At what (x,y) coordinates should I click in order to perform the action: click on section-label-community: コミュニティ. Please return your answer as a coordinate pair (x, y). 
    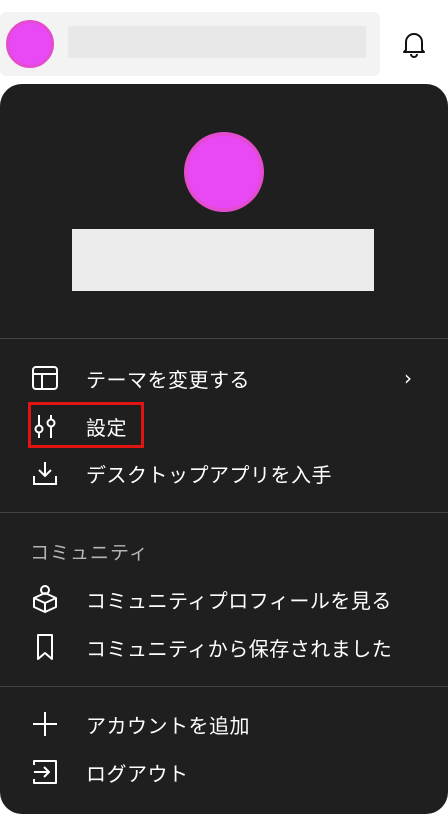
    Looking at the image, I should click on (89, 553).